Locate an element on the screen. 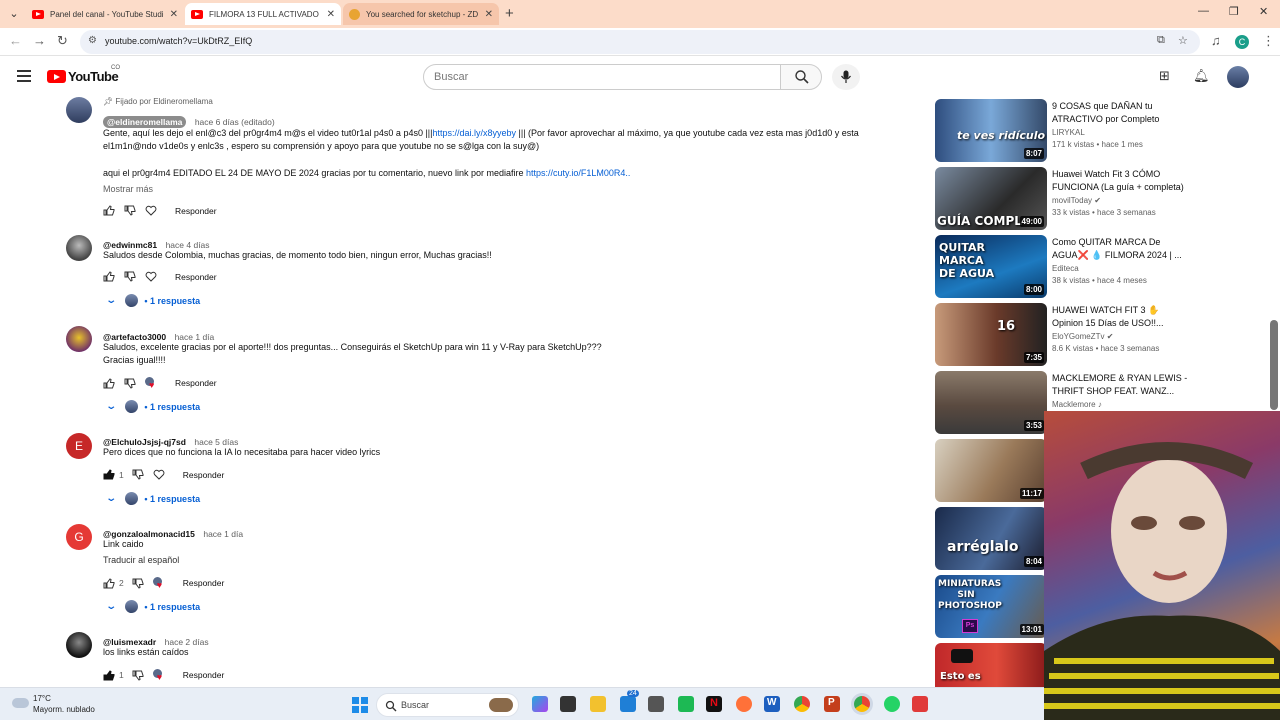 The image size is (1280, 720). video-thumbnail: 11:17 is located at coordinates (991, 470).